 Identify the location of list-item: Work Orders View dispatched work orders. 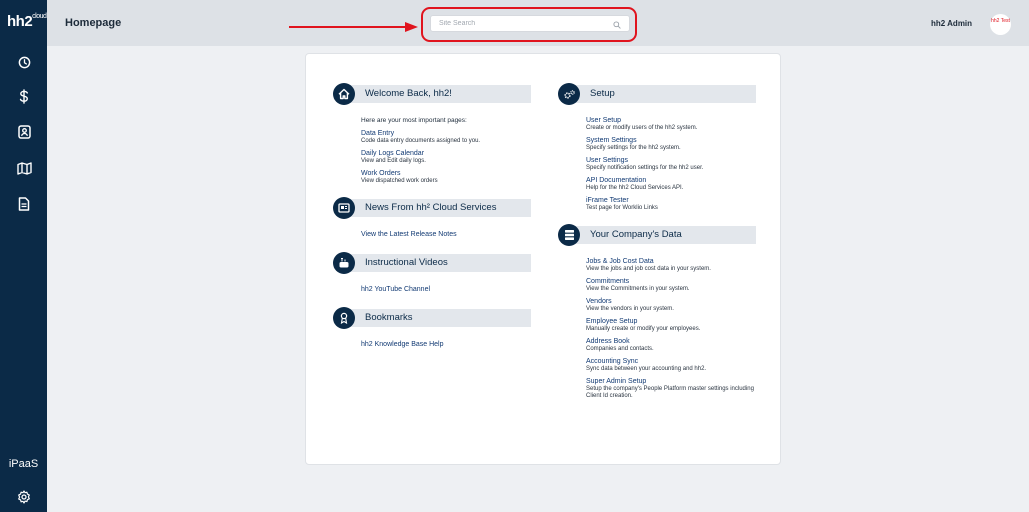
(447, 177).